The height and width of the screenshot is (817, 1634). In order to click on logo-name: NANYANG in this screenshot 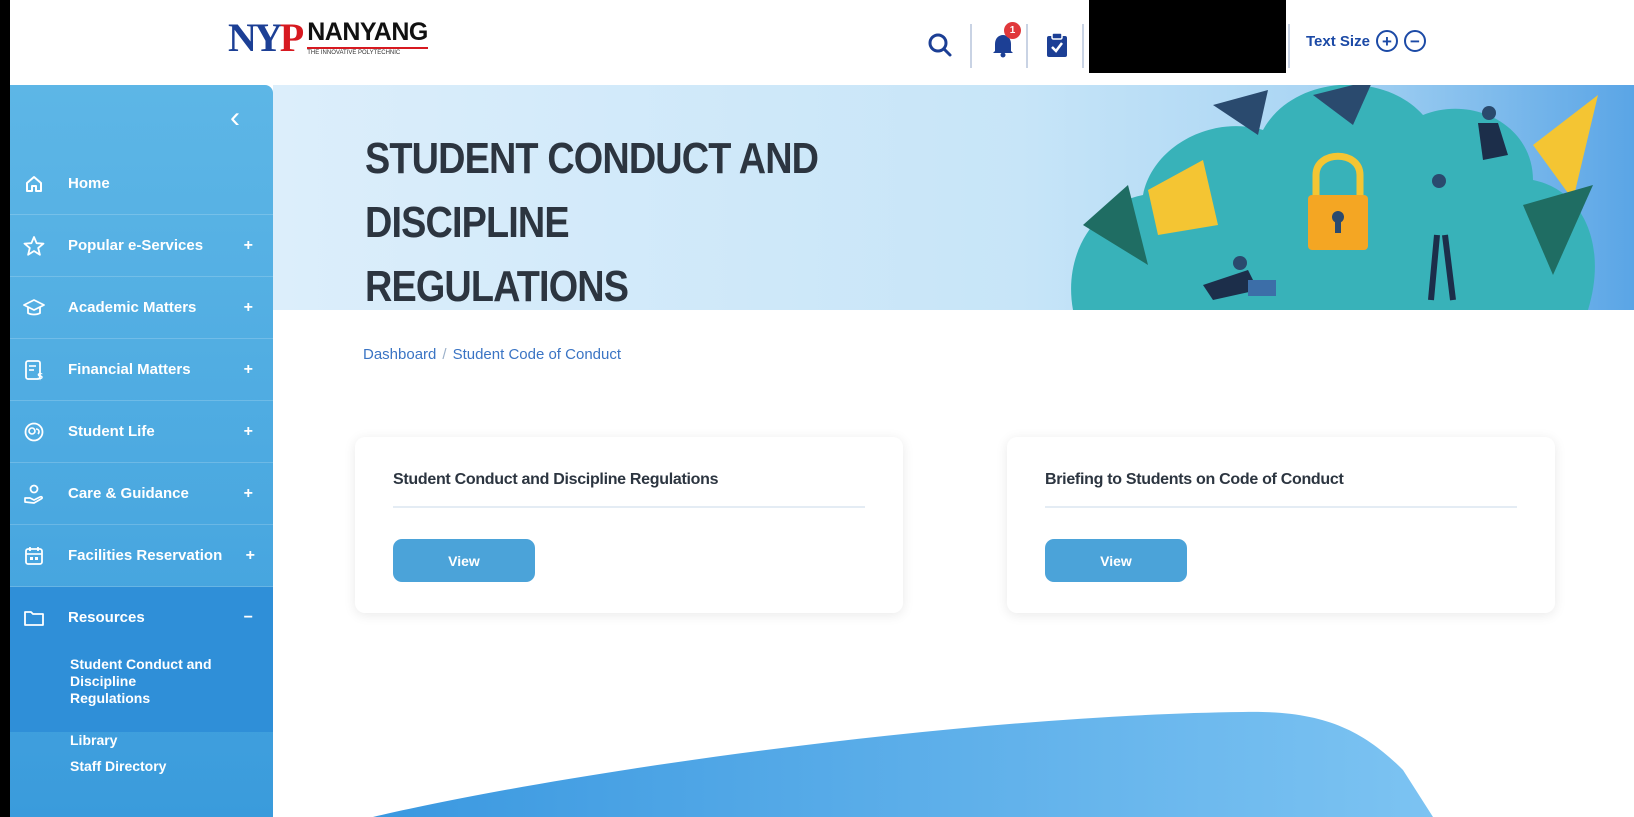, I will do `click(367, 32)`.